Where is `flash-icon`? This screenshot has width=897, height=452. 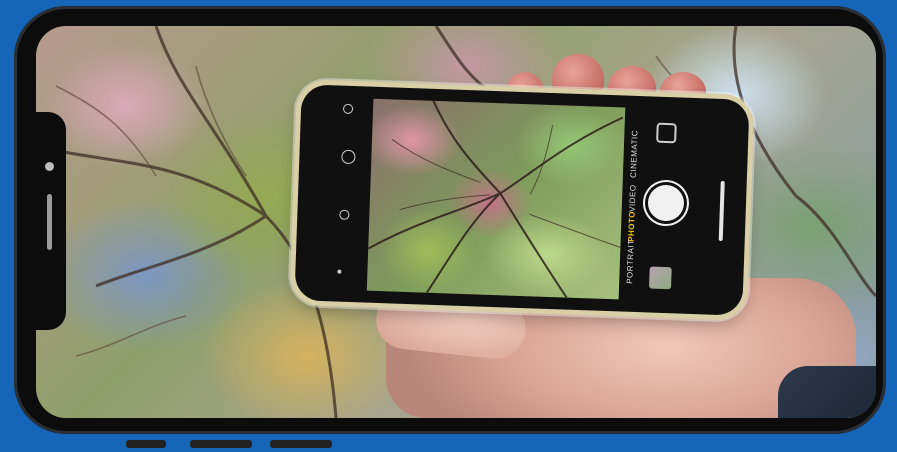
flash-icon is located at coordinates (348, 109).